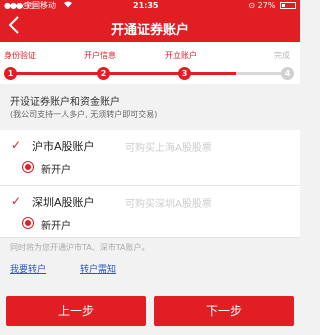 Image resolution: width=320 pixels, height=335 pixels. I want to click on next-step-button: 下一步, so click(224, 311).